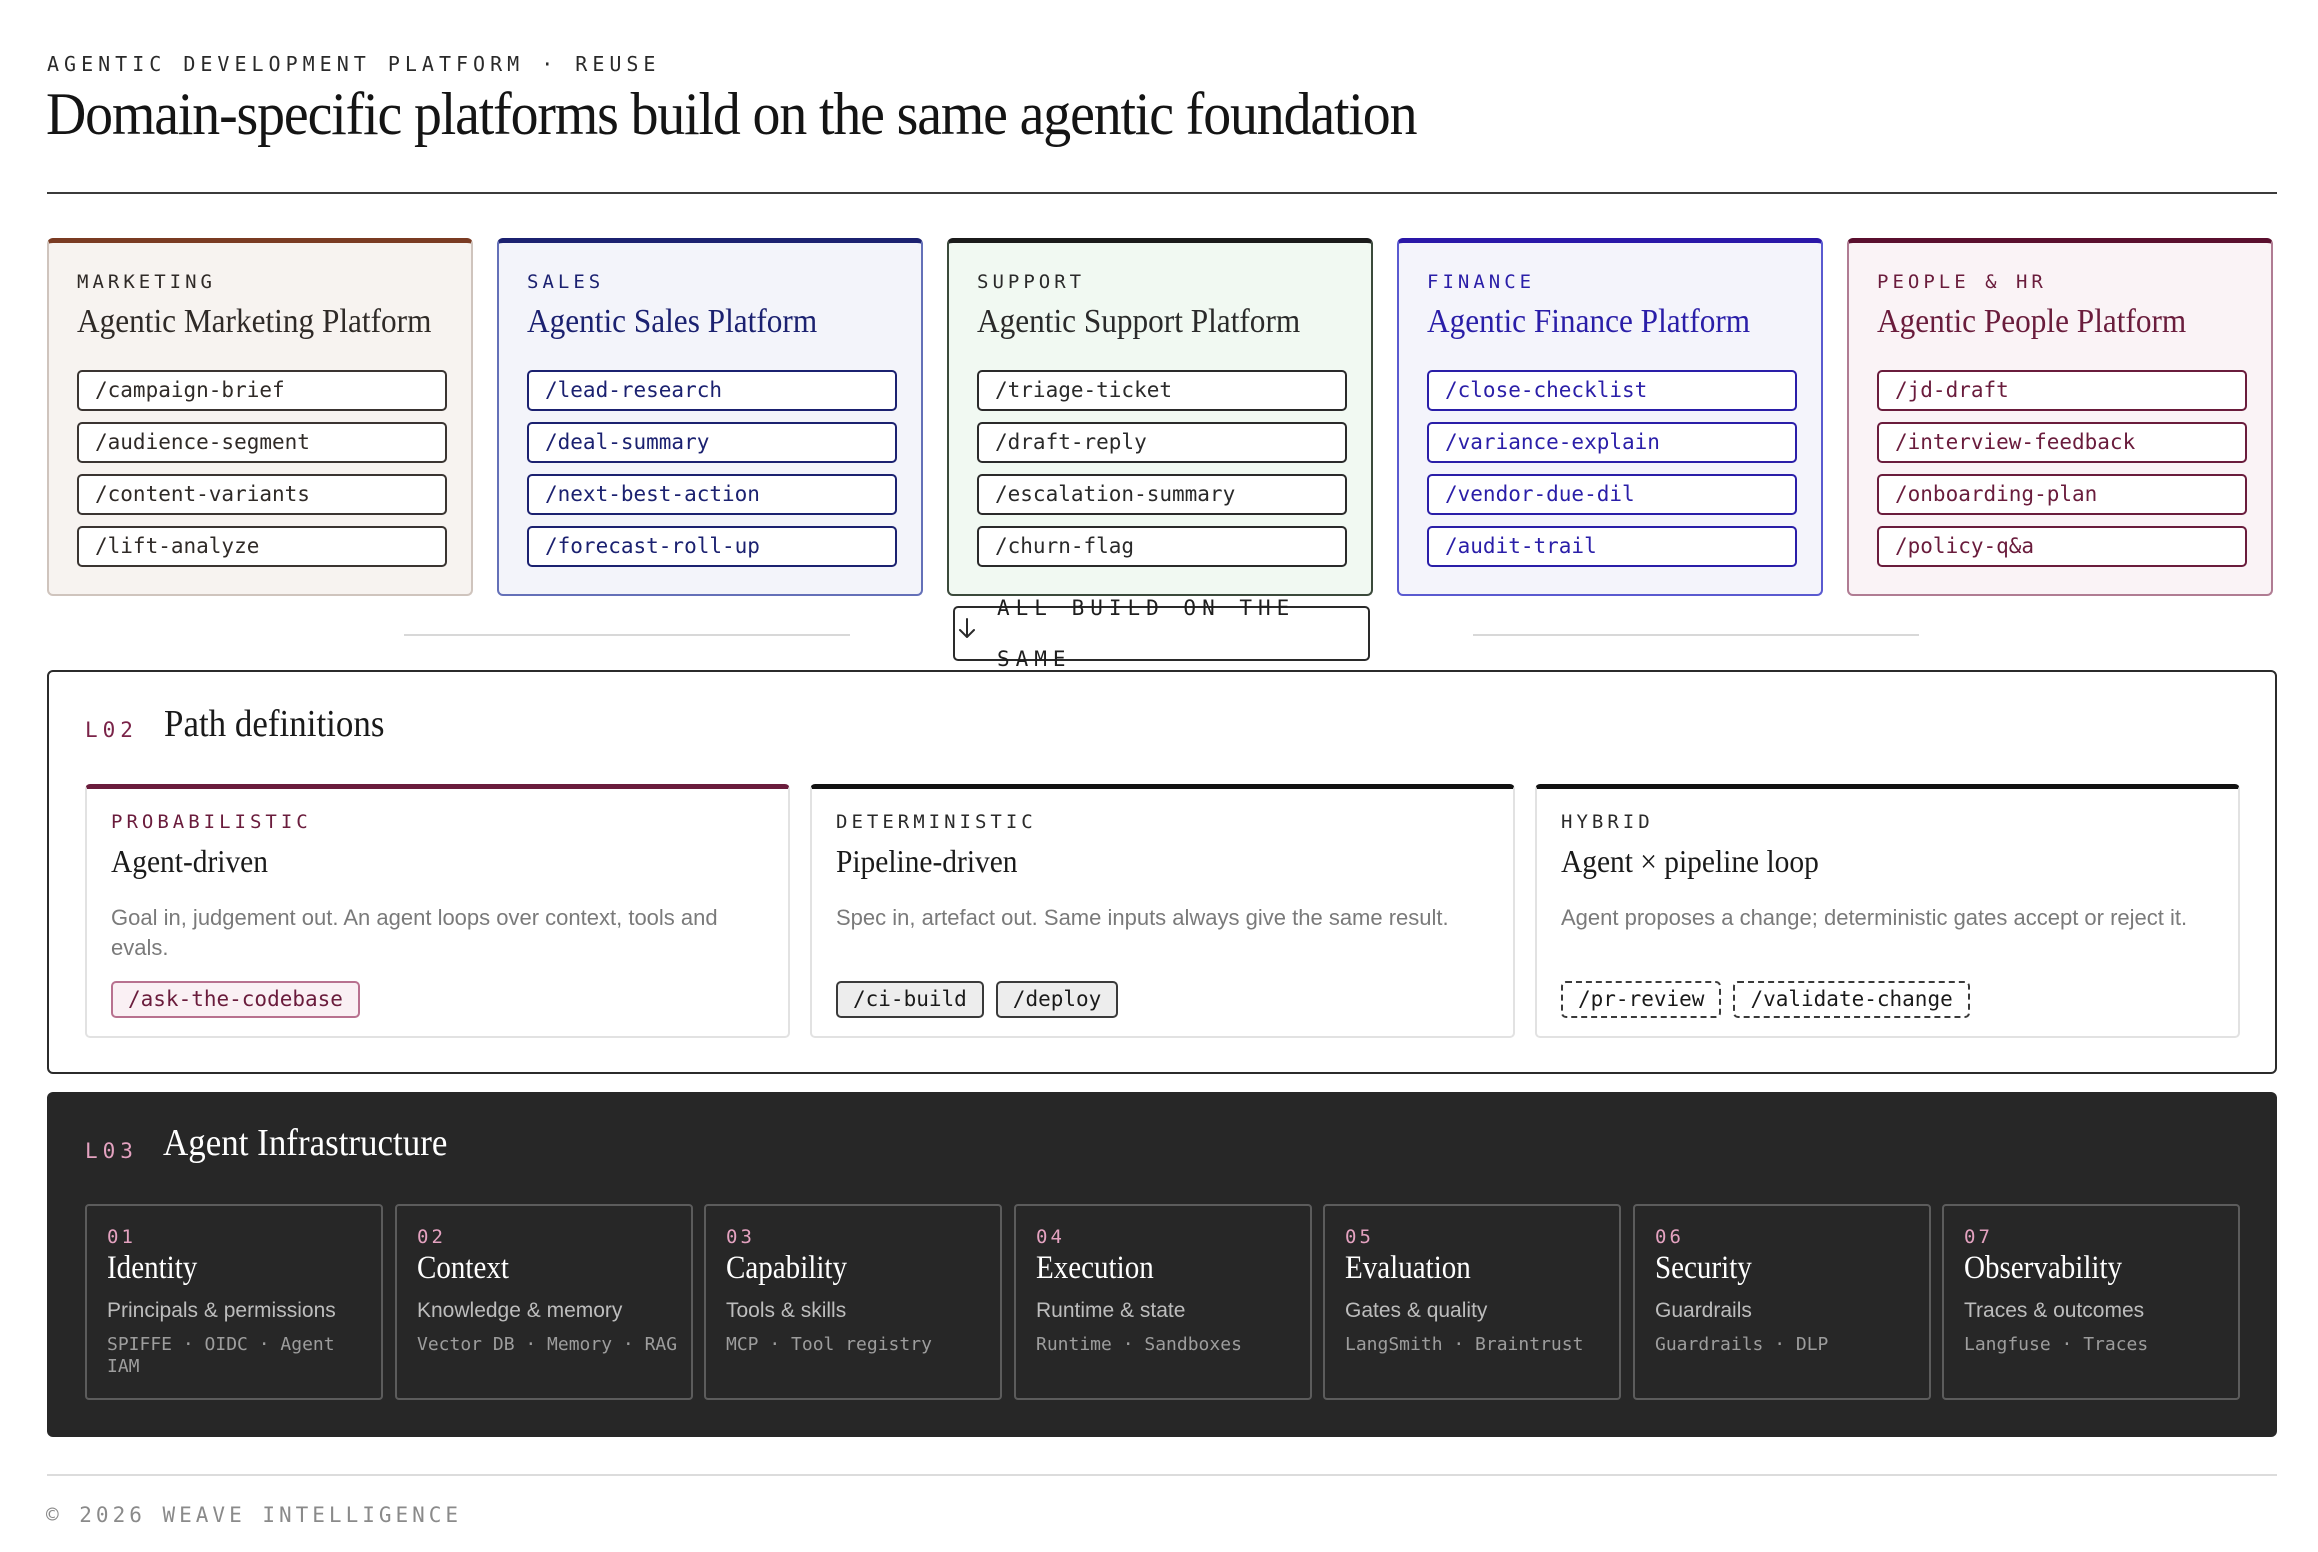 The height and width of the screenshot is (1552, 2318). Describe the element at coordinates (712, 390) in the screenshot. I see `command-chip: /lead-research` at that location.